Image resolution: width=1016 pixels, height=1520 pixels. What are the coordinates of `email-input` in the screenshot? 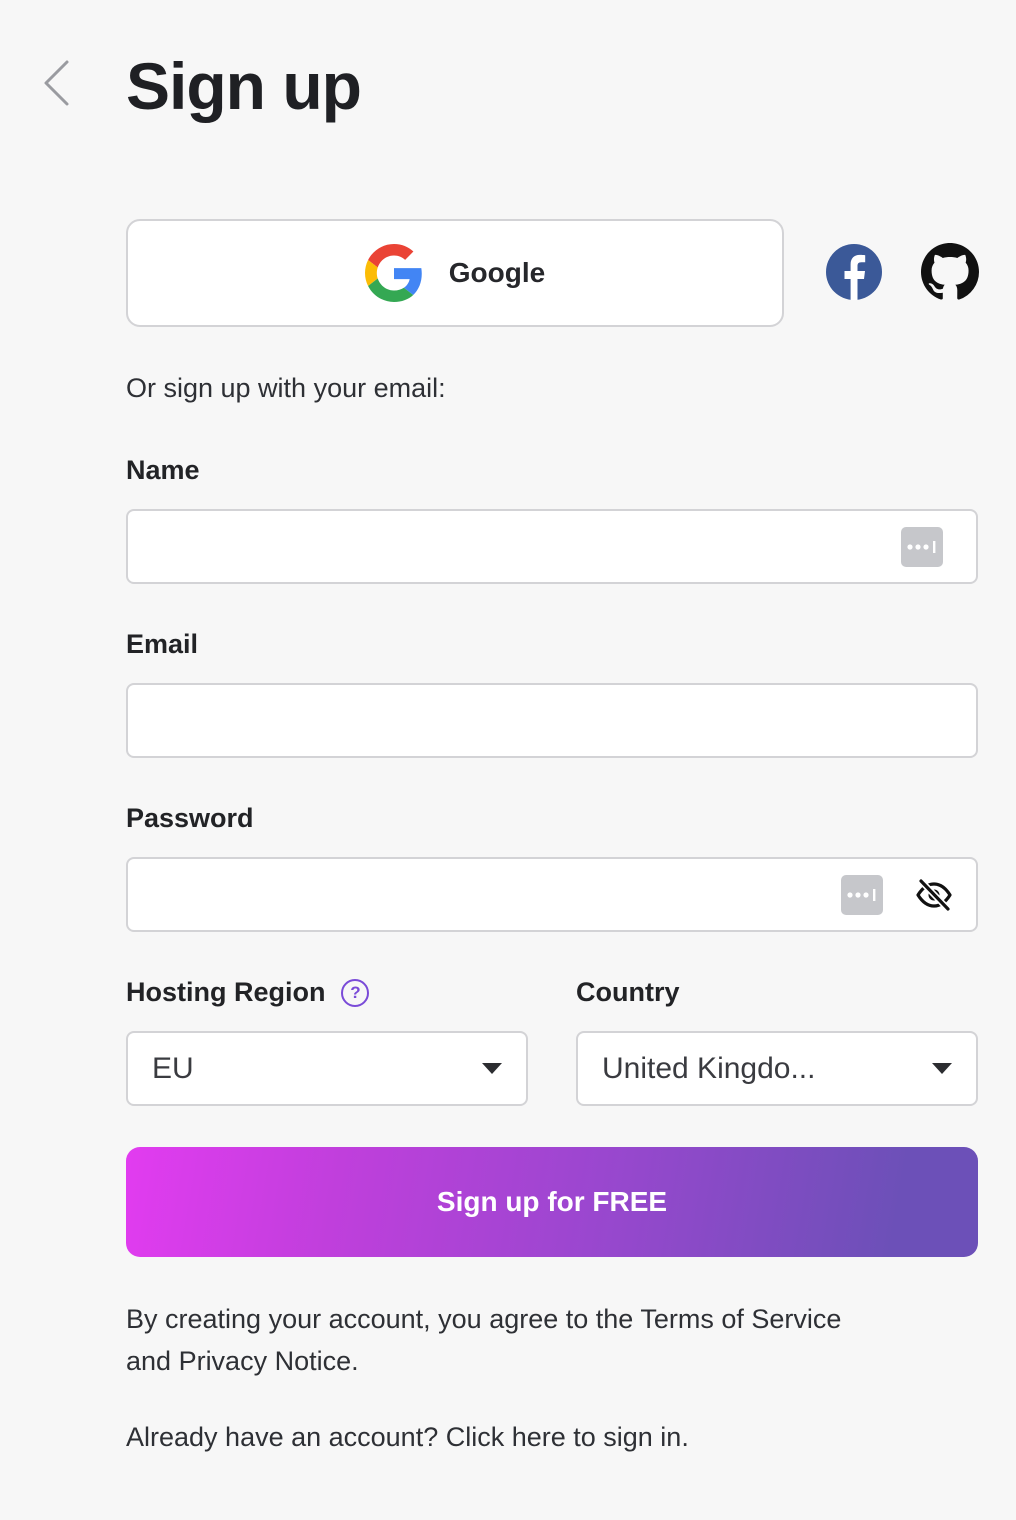 It's located at (552, 720).